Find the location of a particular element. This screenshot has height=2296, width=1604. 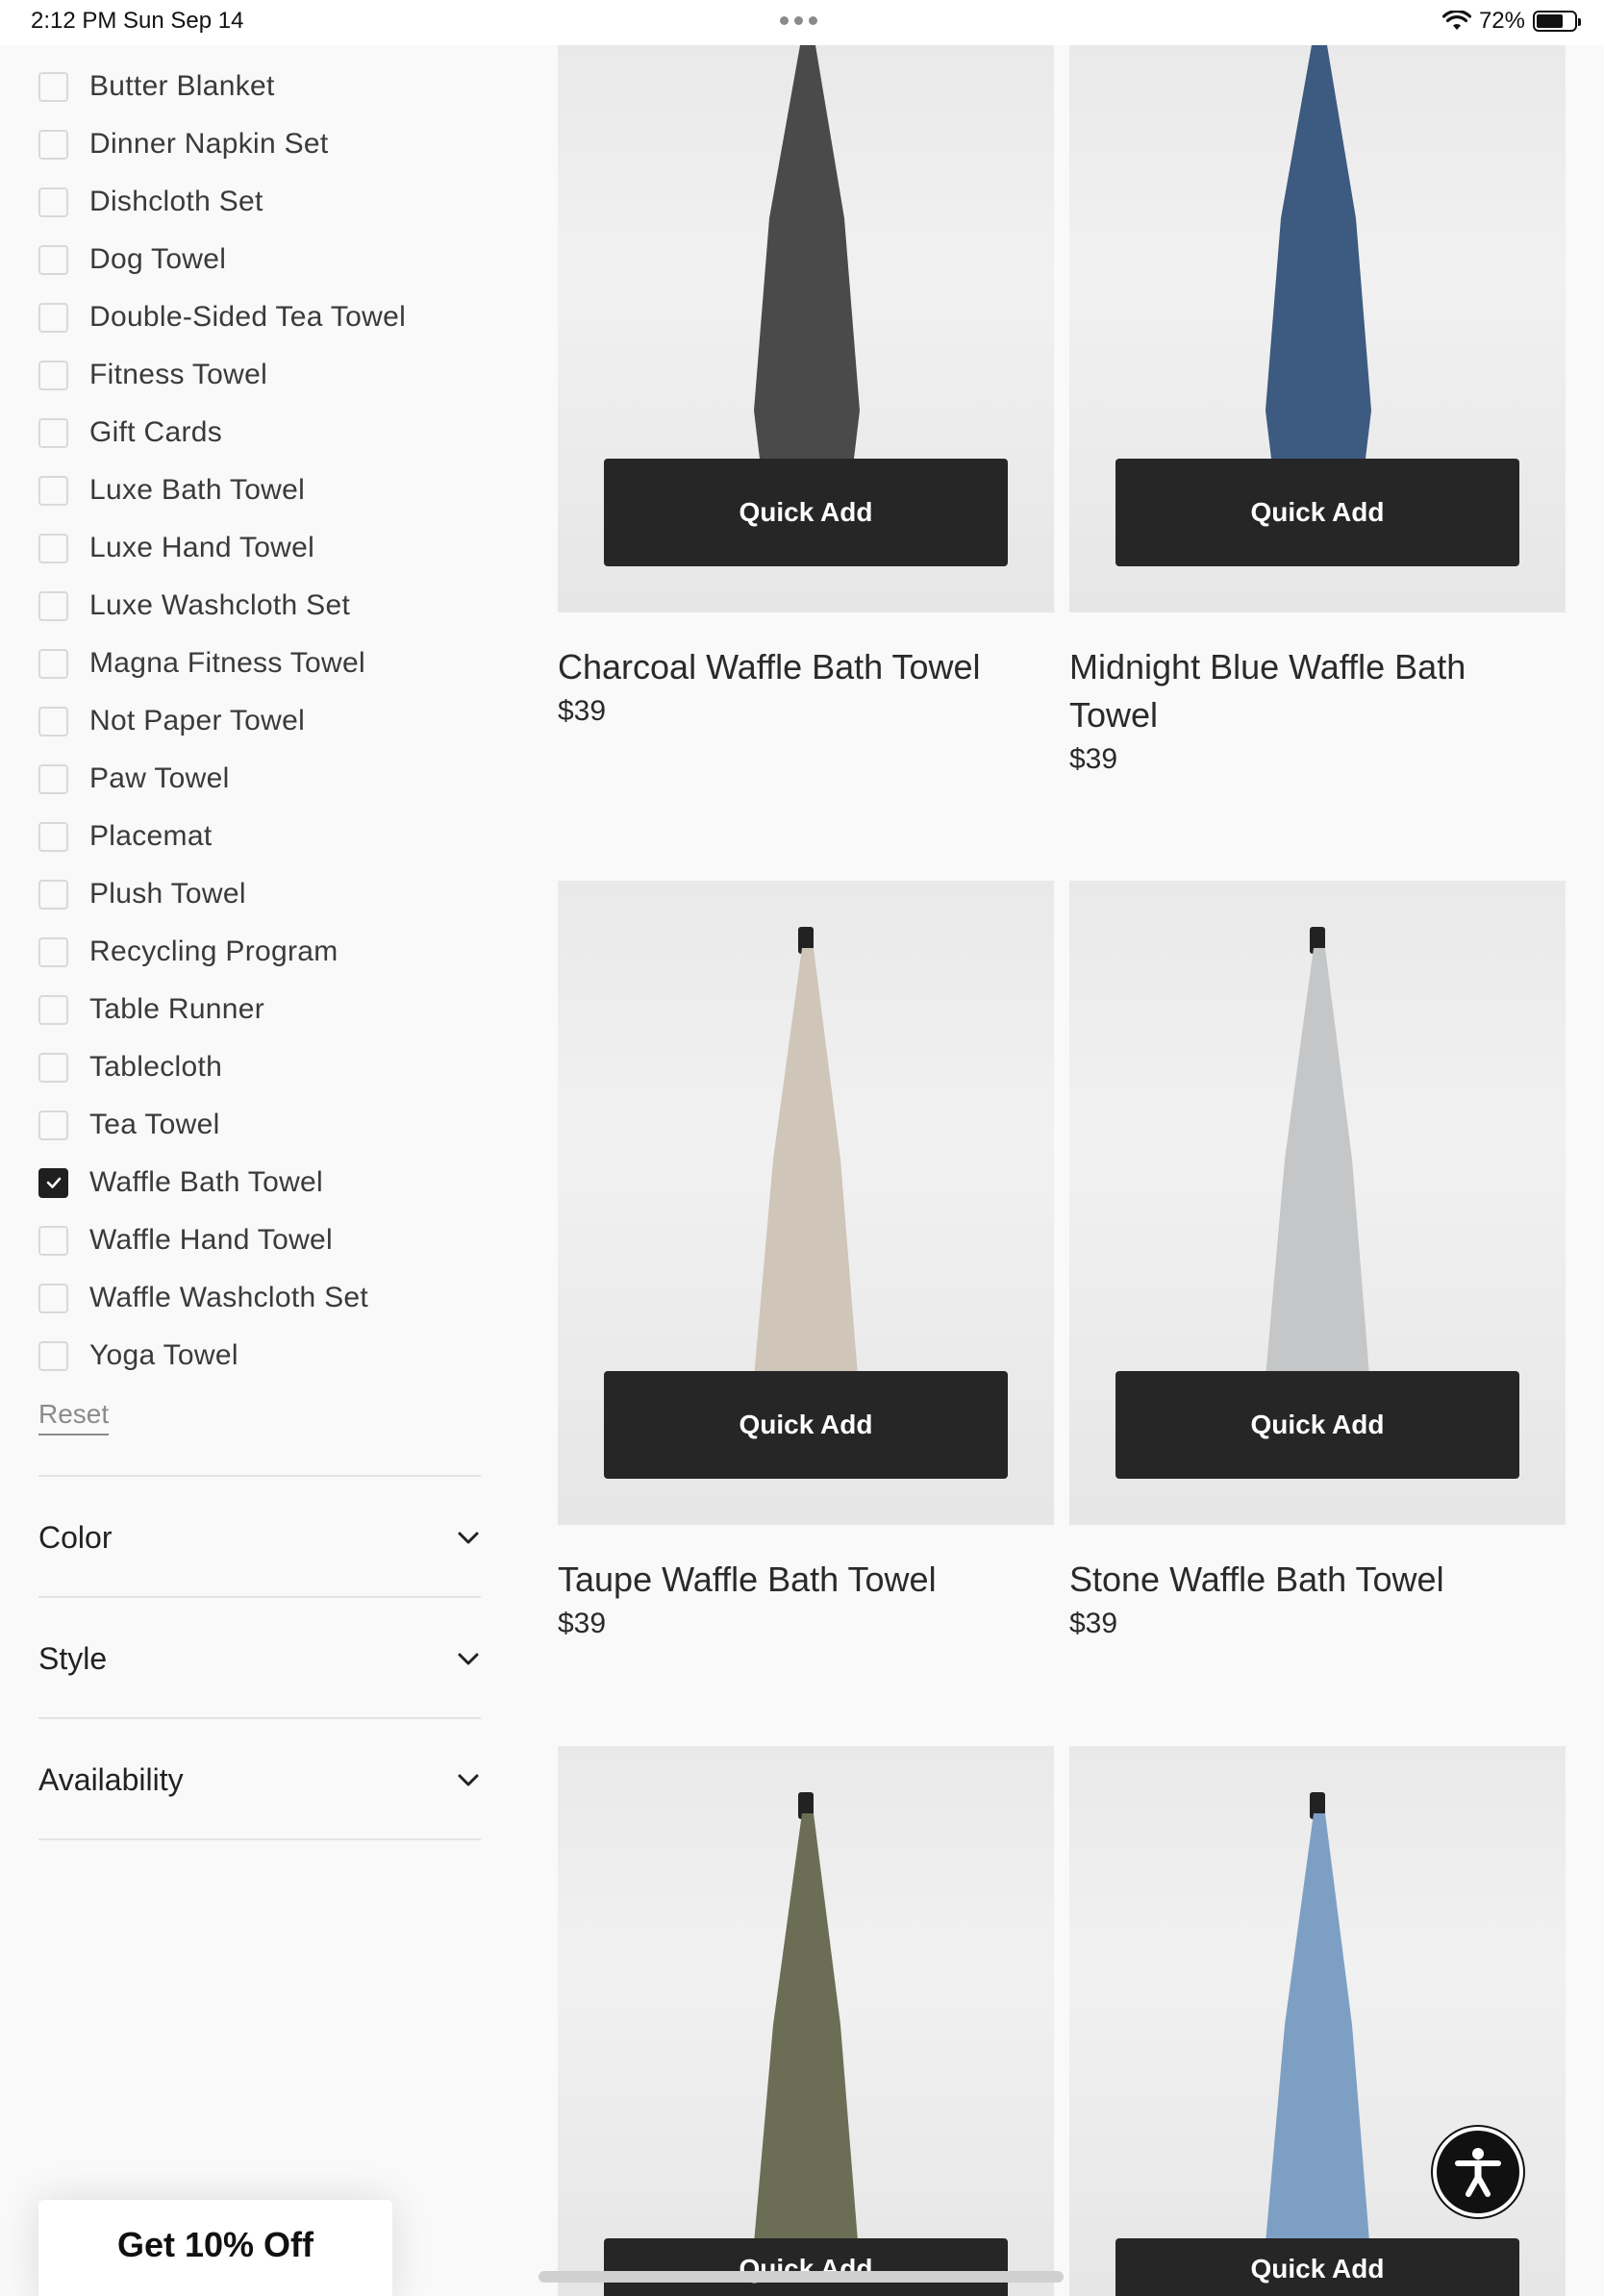

multitasking-dots-icon is located at coordinates (798, 20).